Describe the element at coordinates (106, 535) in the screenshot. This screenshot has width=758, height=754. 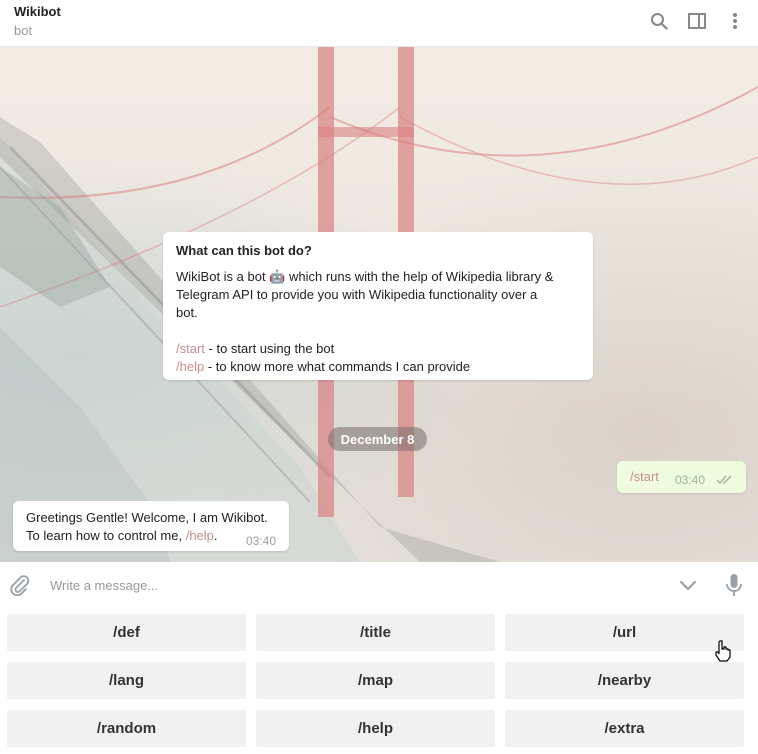
I see `message-text: To learn how to control me,` at that location.